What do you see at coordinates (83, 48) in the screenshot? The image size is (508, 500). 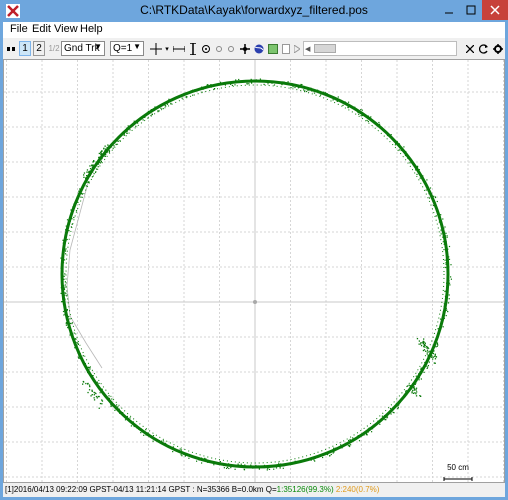 I see `plot-type-select: Gnd Trk ▼` at bounding box center [83, 48].